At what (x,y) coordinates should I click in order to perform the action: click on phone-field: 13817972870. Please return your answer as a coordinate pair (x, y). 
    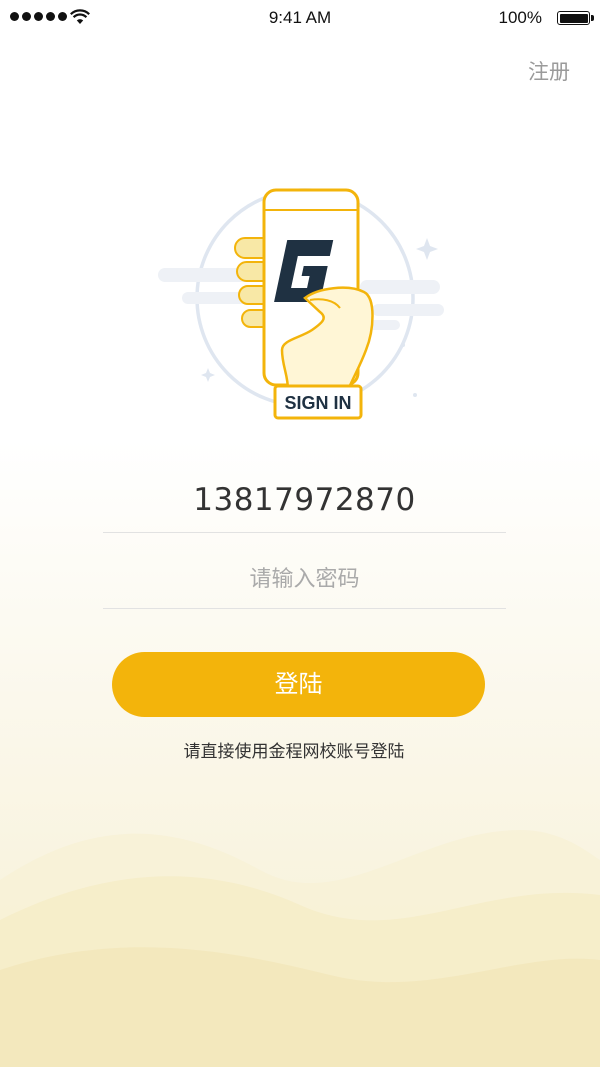
    Looking at the image, I should click on (304, 501).